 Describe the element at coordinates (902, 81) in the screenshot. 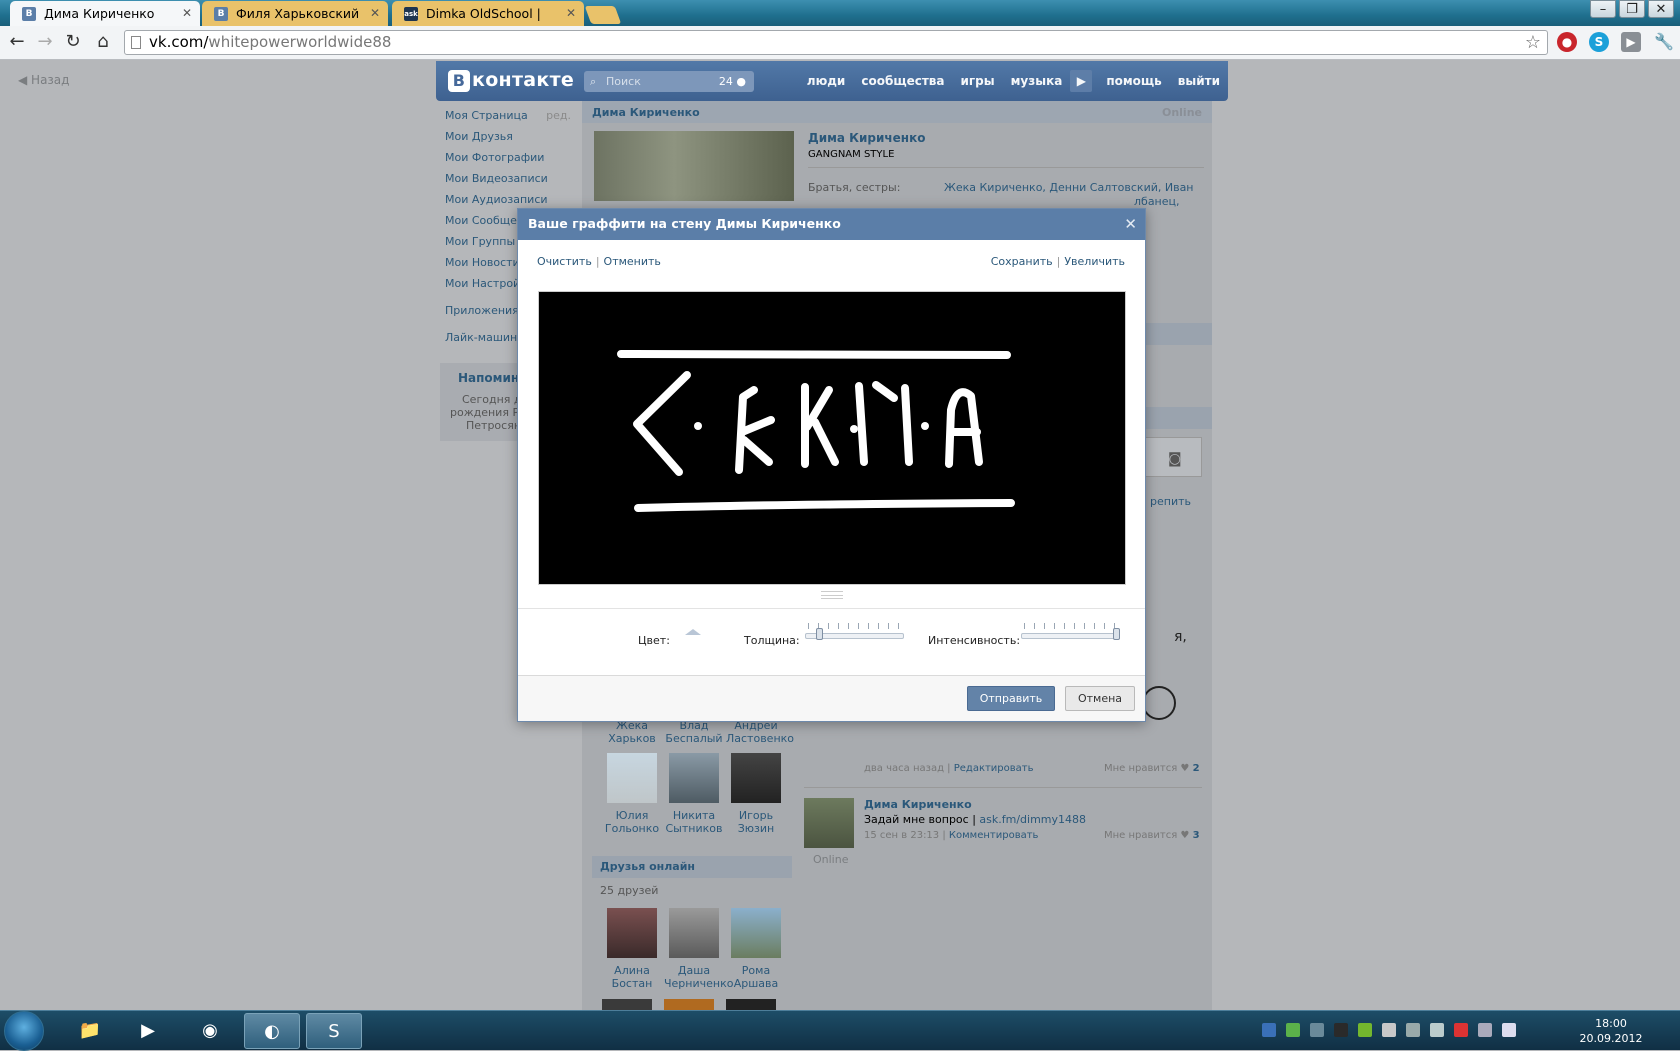

I see `nav-communities: сообщества` at that location.